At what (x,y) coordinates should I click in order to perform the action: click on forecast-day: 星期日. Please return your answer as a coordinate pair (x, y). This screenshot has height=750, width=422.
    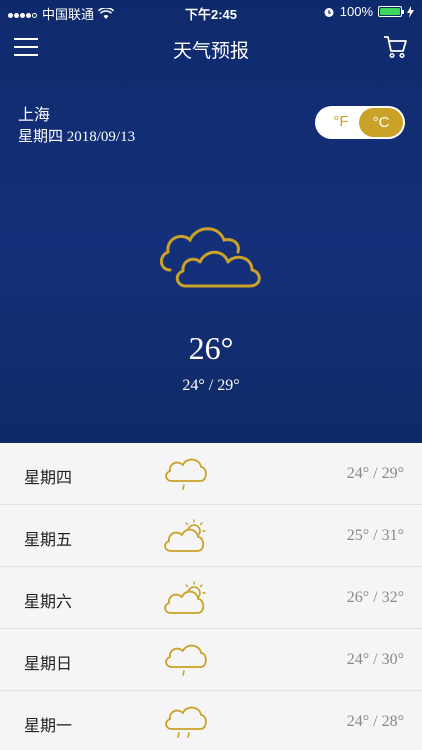
    Looking at the image, I should click on (48, 664).